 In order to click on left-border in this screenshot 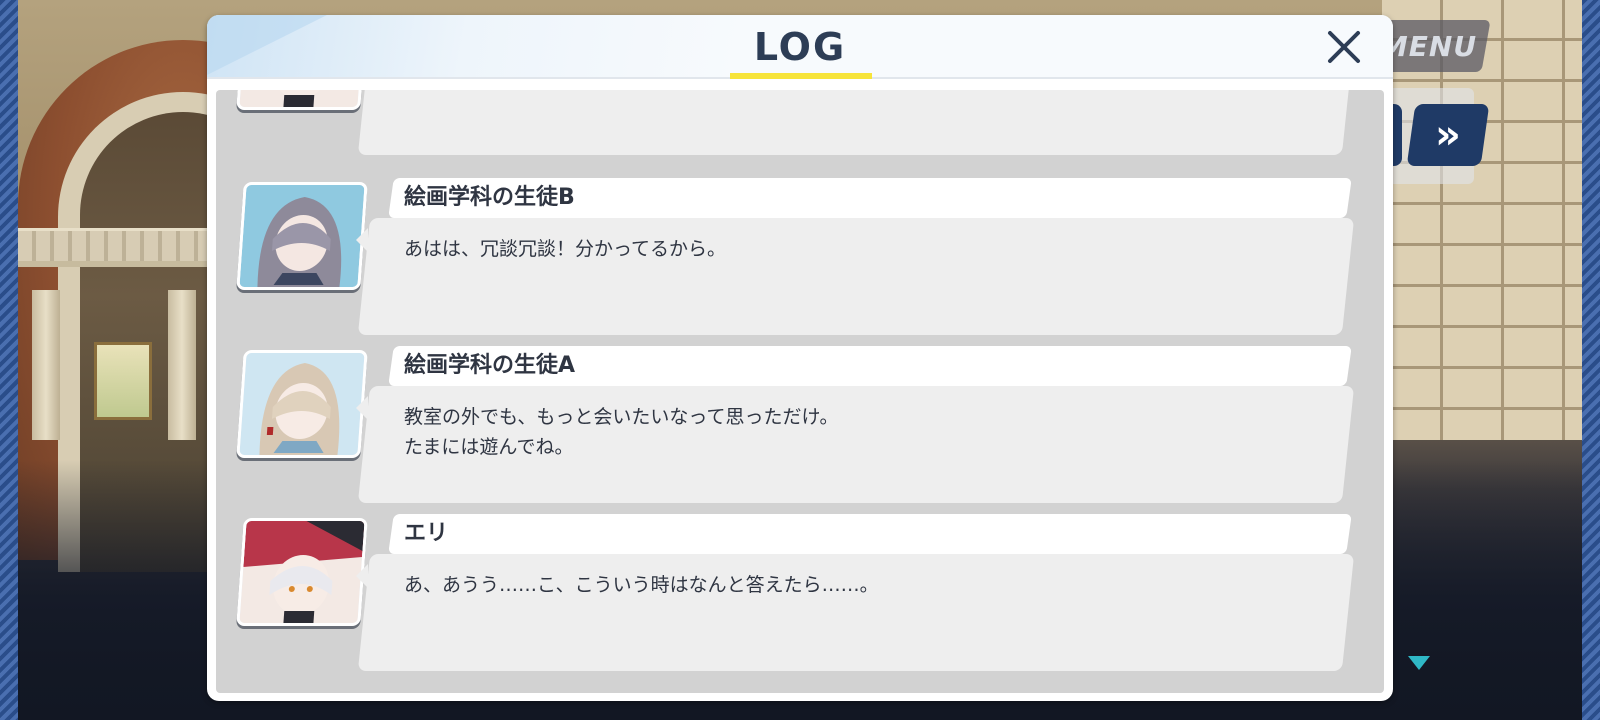, I will do `click(9, 360)`.